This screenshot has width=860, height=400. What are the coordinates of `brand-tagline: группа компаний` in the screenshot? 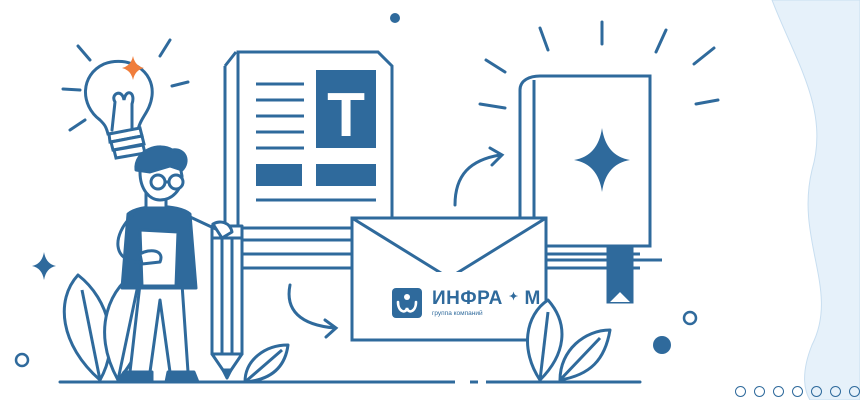 It's located at (457, 313).